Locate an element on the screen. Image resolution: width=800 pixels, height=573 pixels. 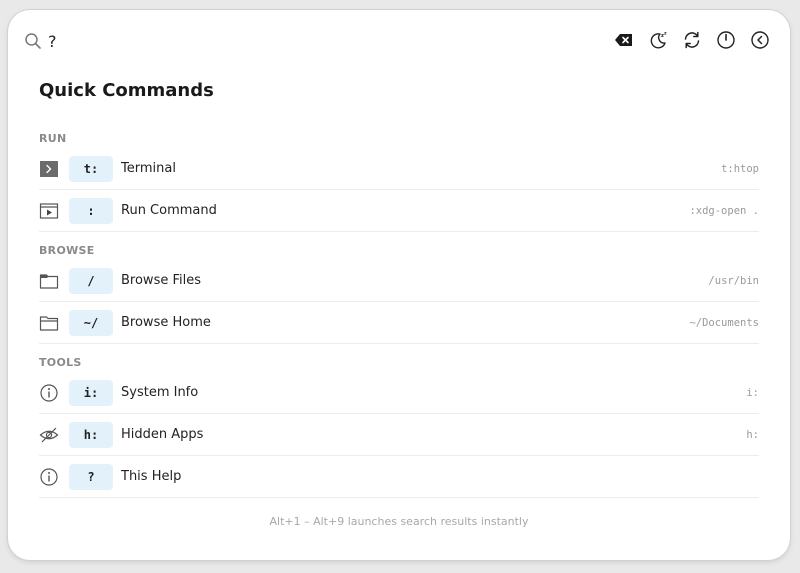
backspace-icon is located at coordinates (624, 40).